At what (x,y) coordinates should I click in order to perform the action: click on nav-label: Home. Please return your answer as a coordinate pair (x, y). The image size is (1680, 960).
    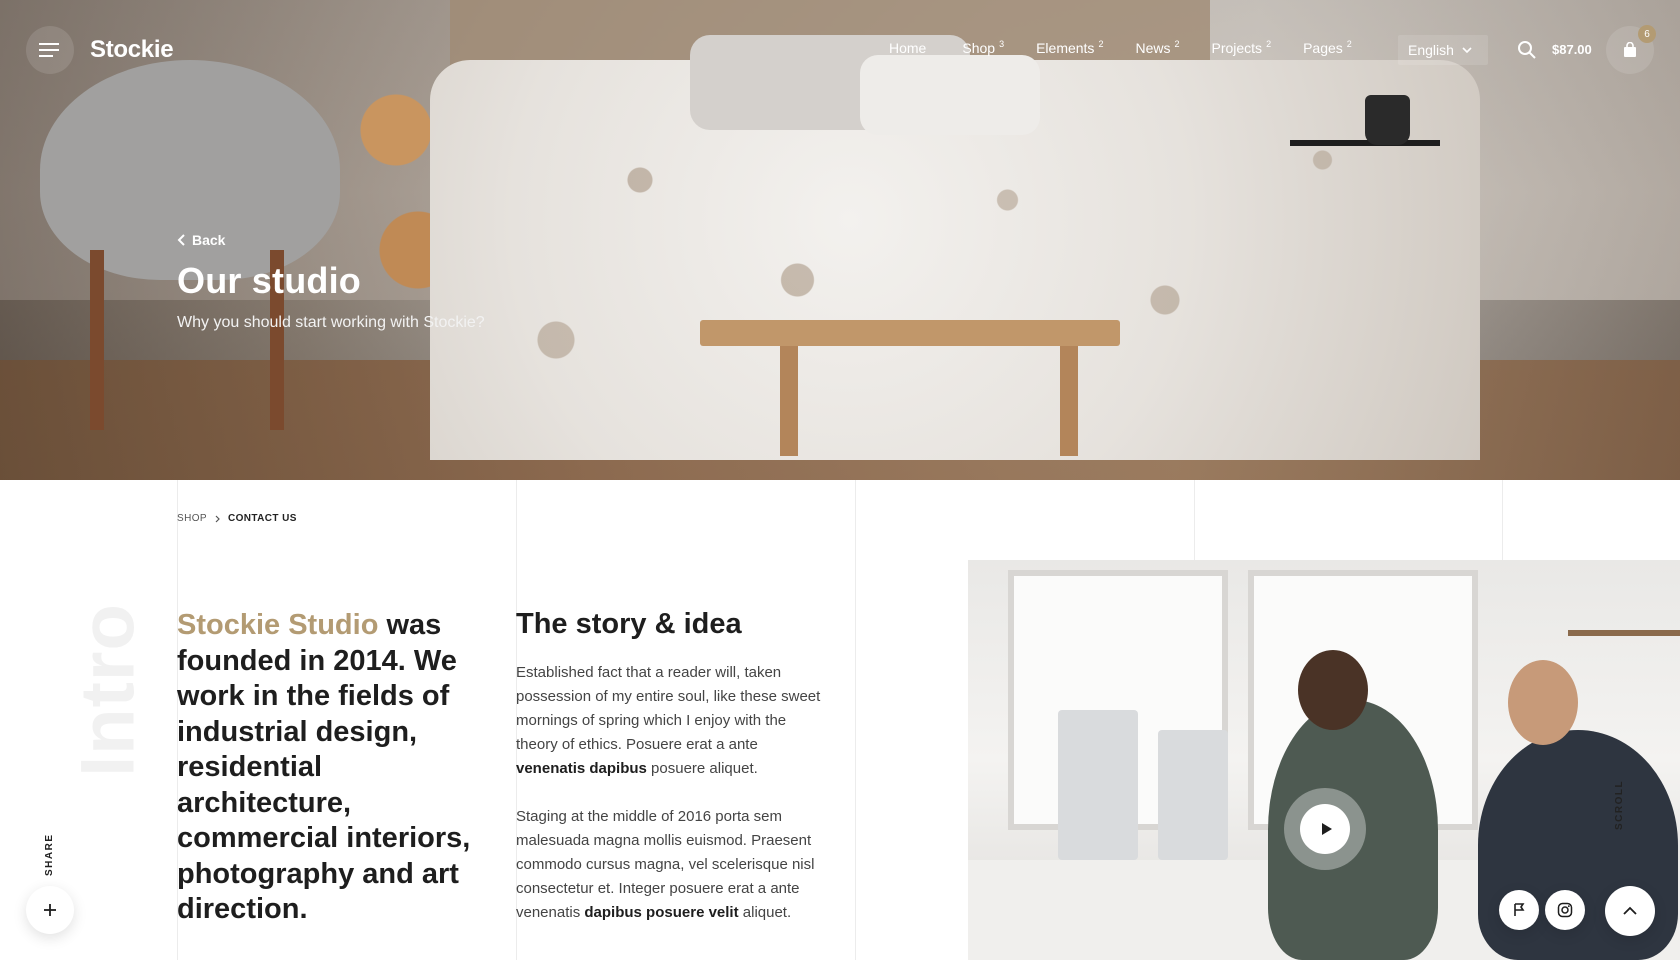
    Looking at the image, I should click on (908, 48).